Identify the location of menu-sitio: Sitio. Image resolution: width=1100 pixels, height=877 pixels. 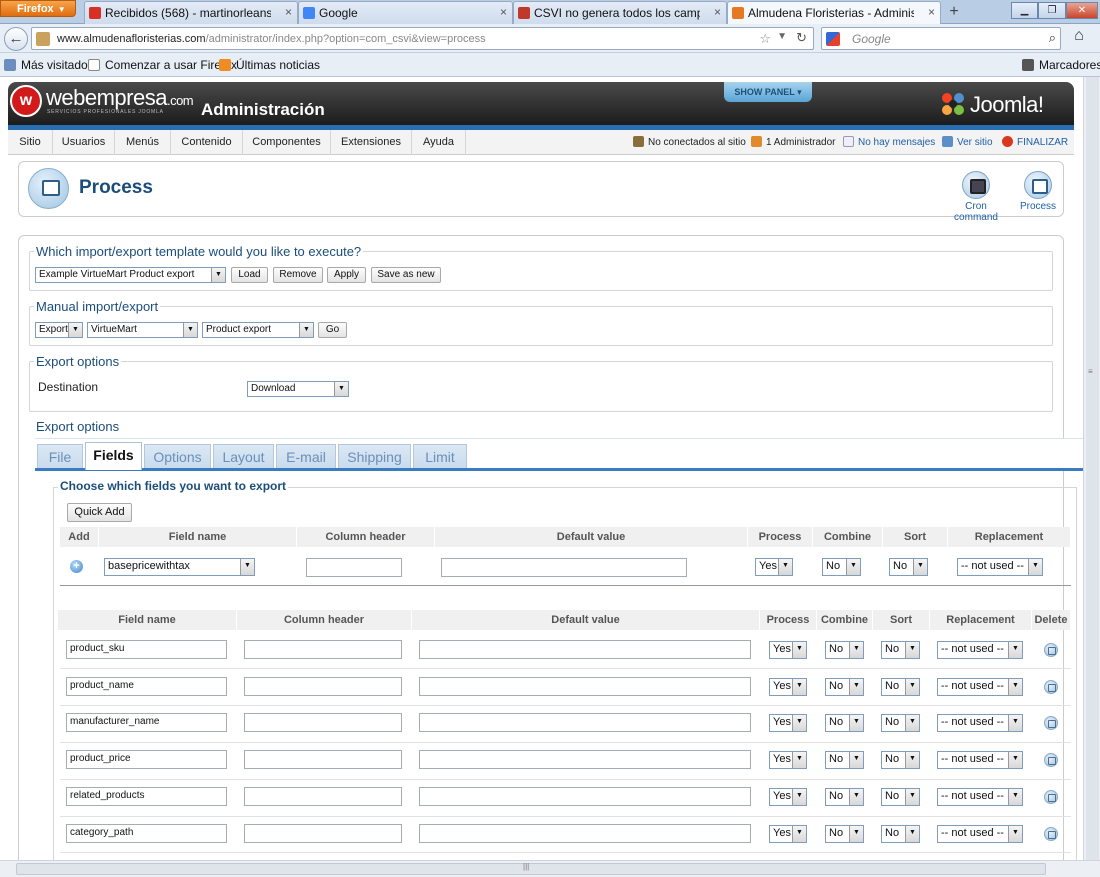
(30, 142).